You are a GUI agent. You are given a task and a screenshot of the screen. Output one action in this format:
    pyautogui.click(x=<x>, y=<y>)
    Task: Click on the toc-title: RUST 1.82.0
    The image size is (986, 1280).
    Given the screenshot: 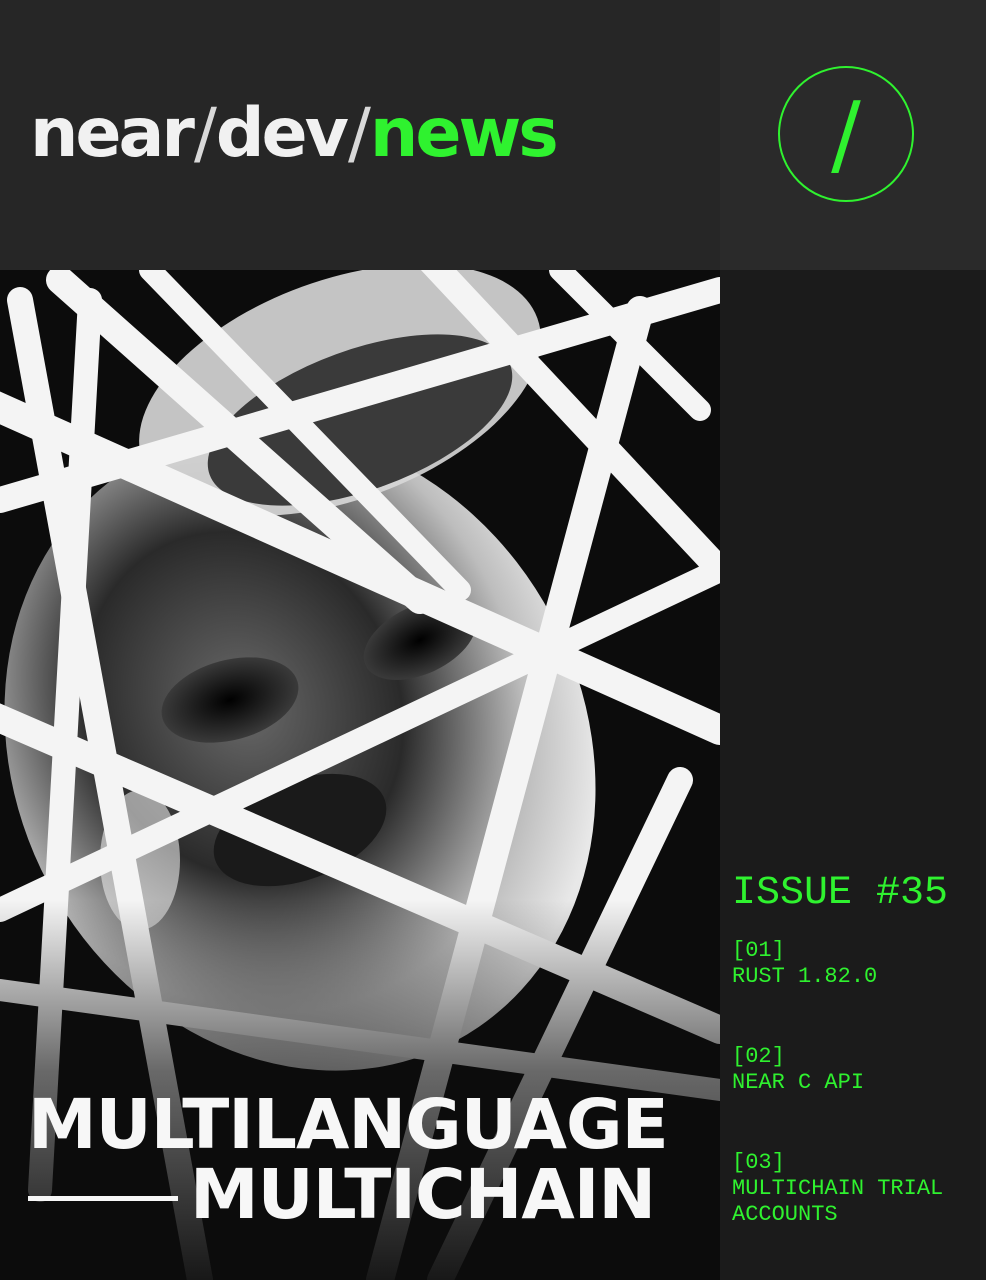 What is the action you would take?
    pyautogui.click(x=805, y=976)
    